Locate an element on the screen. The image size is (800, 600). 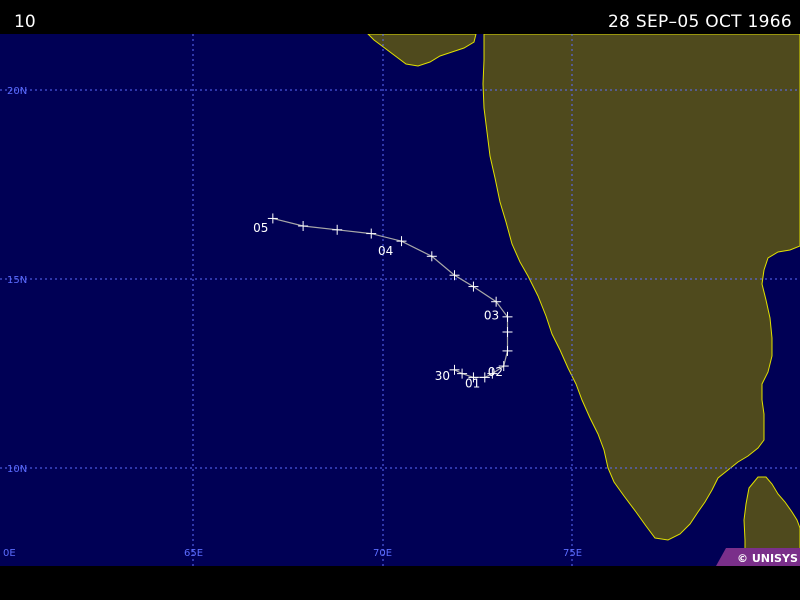
credit-text: © UNISYS is located at coordinates (767, 558).